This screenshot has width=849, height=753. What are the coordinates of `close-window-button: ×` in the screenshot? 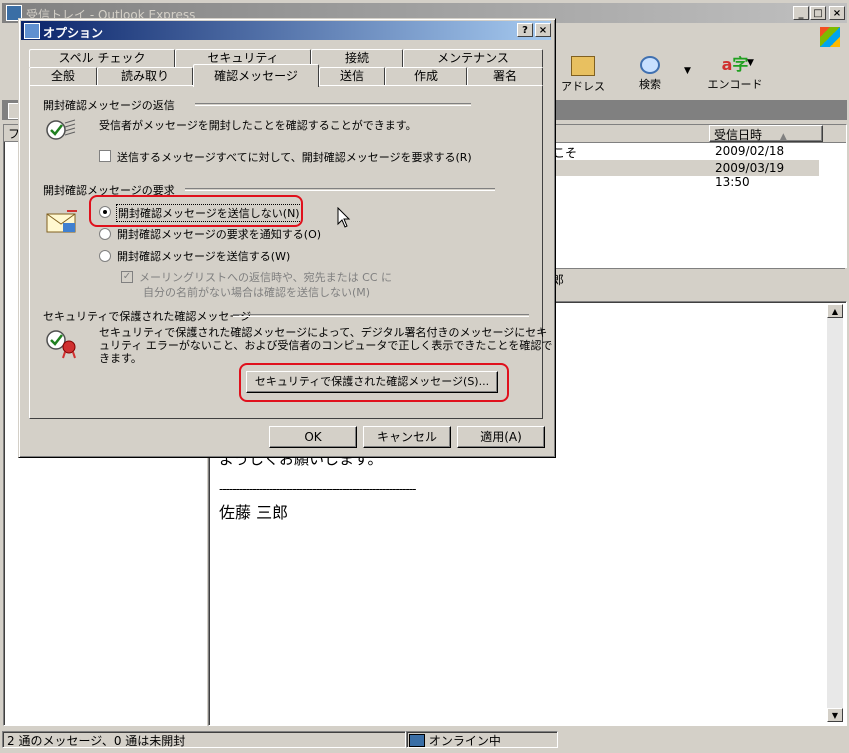 It's located at (837, 13).